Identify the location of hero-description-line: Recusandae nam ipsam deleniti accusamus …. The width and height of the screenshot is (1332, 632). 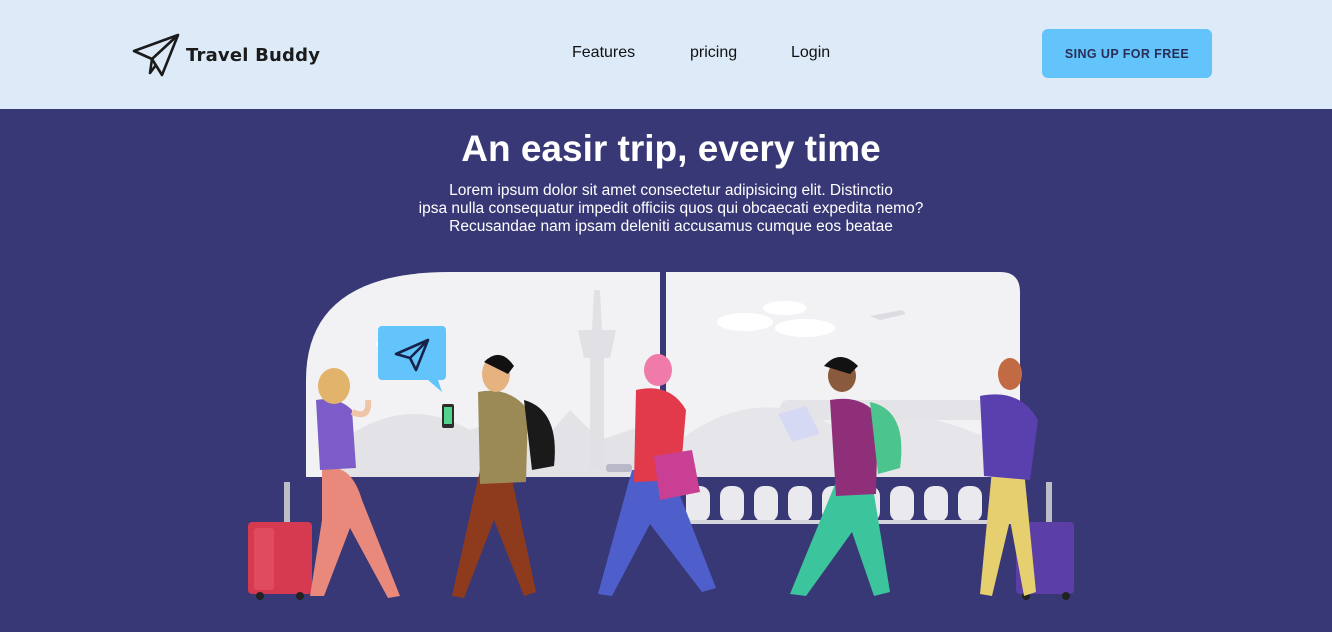
(671, 226).